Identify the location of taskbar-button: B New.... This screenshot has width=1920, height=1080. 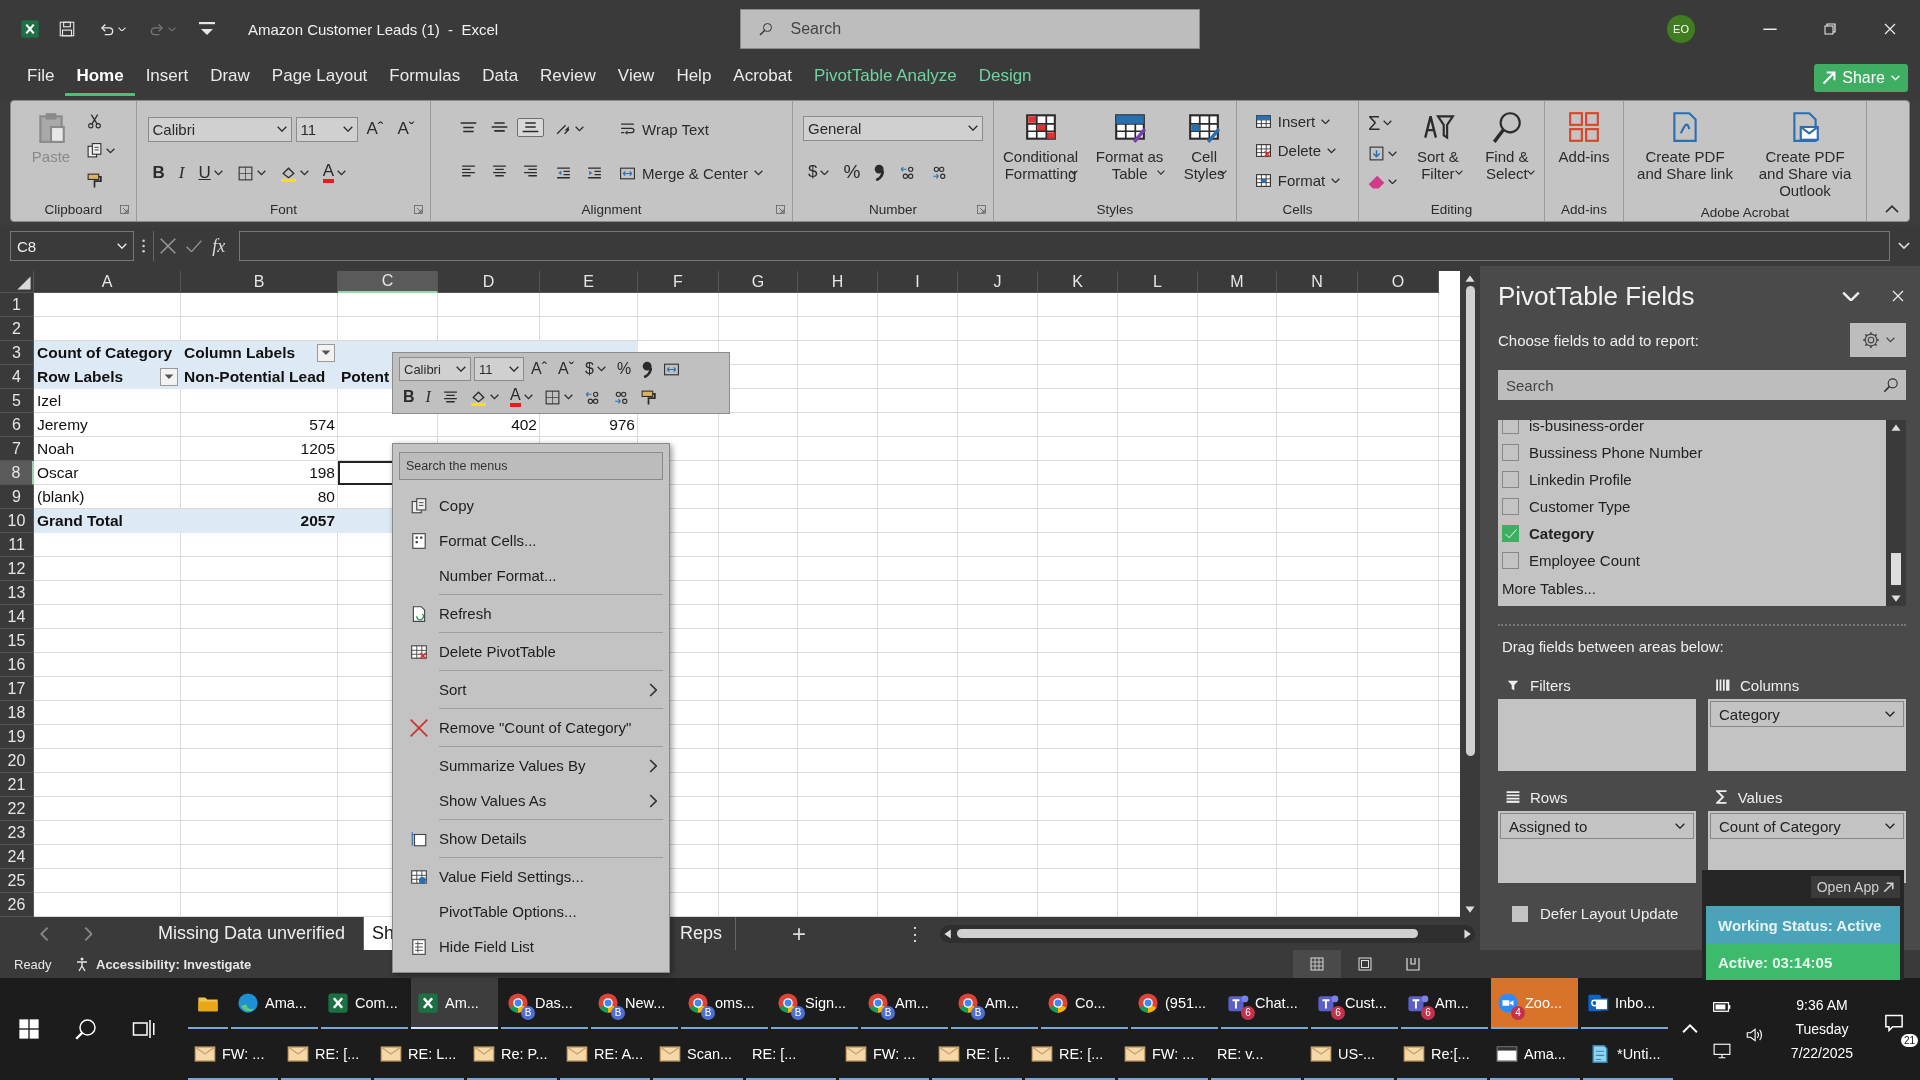
(634, 1003).